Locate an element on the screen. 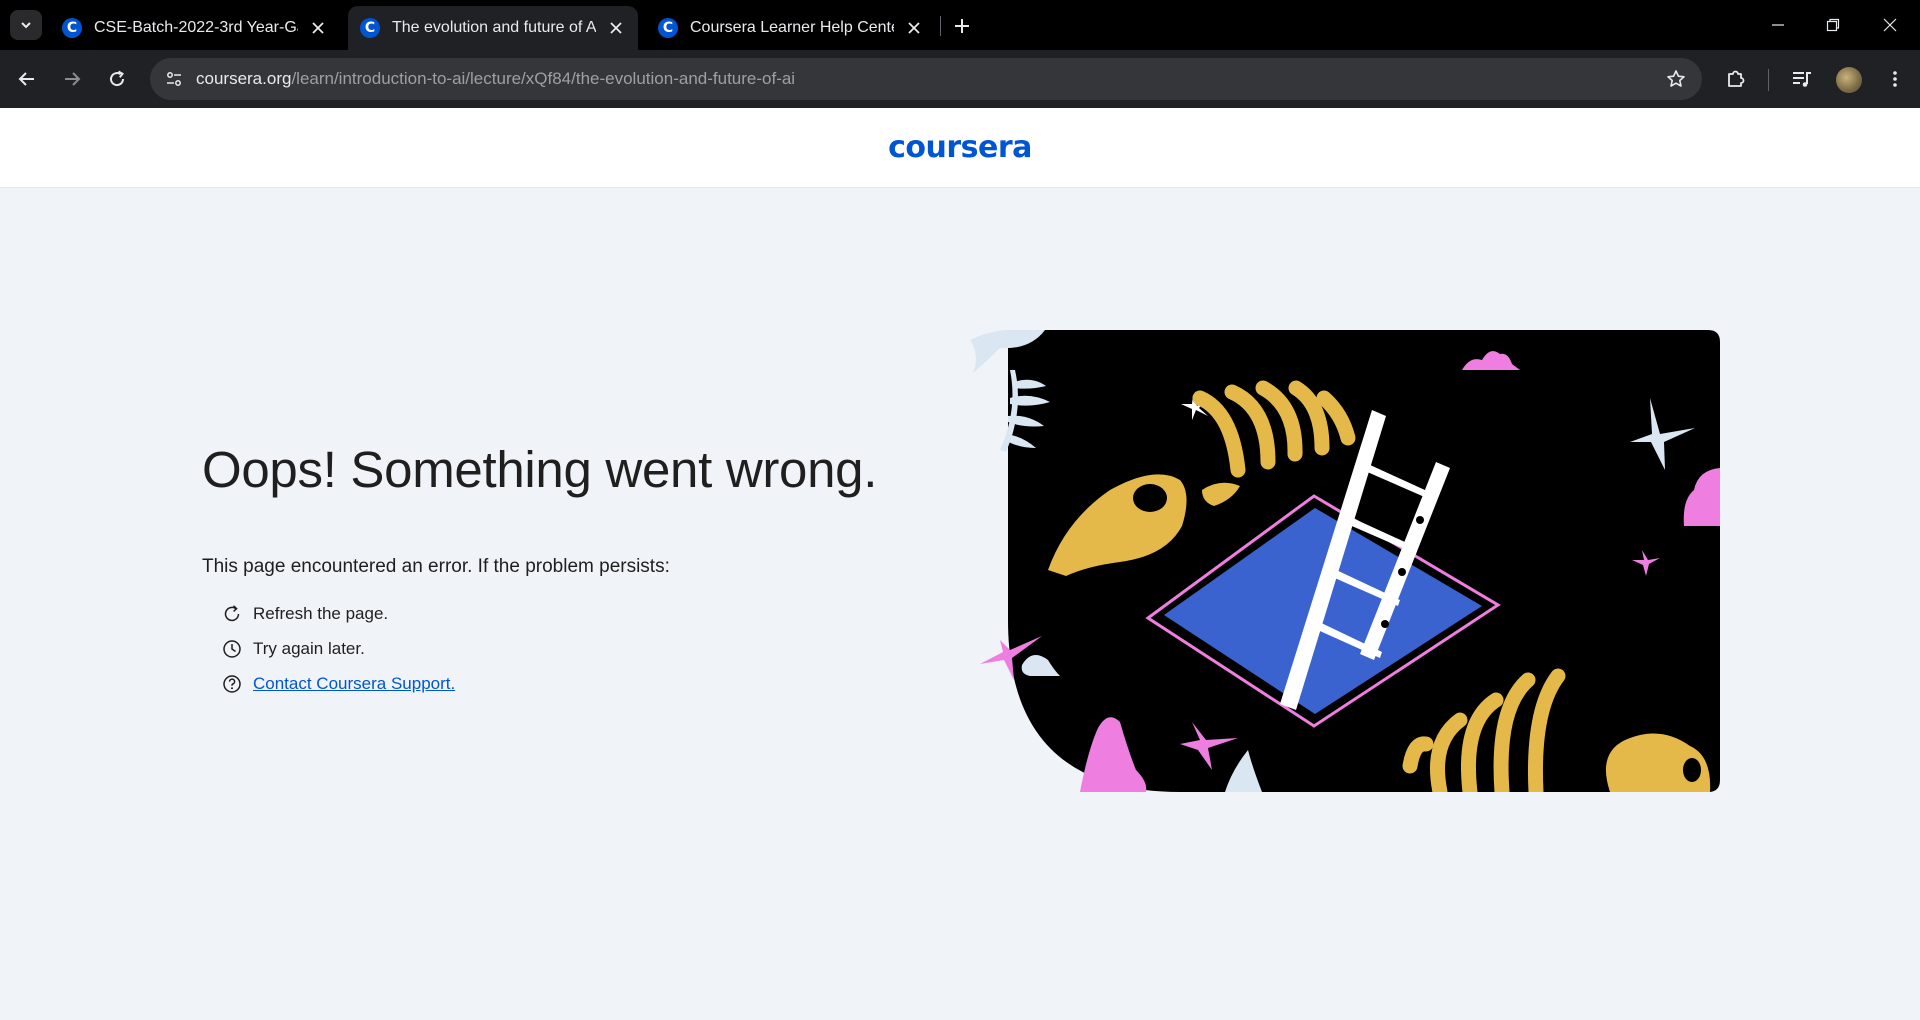  list-item: Try again later. is located at coordinates (338, 648).